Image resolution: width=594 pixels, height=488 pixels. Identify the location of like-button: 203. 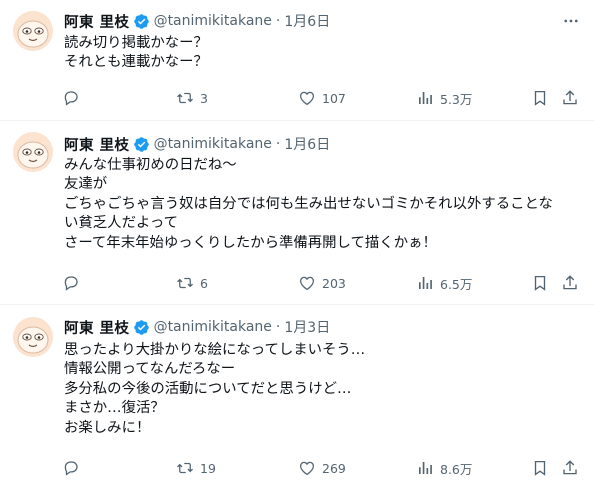
(322, 283).